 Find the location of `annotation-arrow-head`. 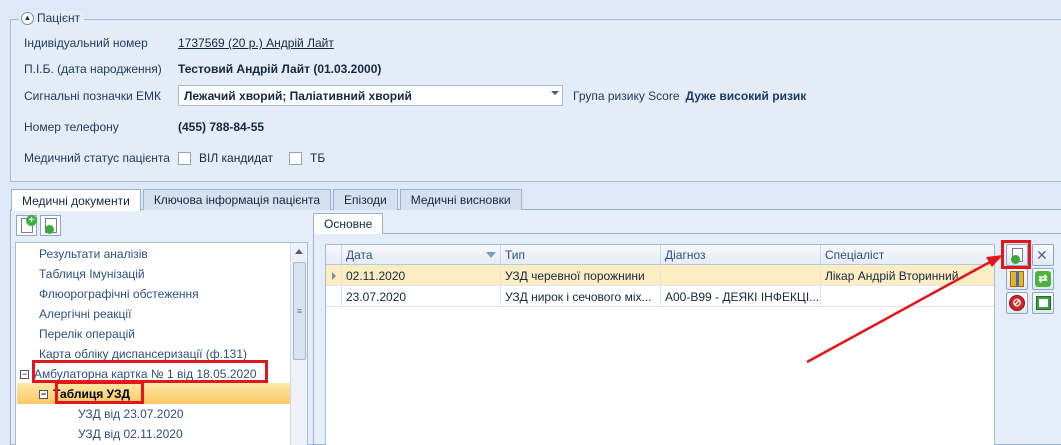

annotation-arrow-head is located at coordinates (994, 261).